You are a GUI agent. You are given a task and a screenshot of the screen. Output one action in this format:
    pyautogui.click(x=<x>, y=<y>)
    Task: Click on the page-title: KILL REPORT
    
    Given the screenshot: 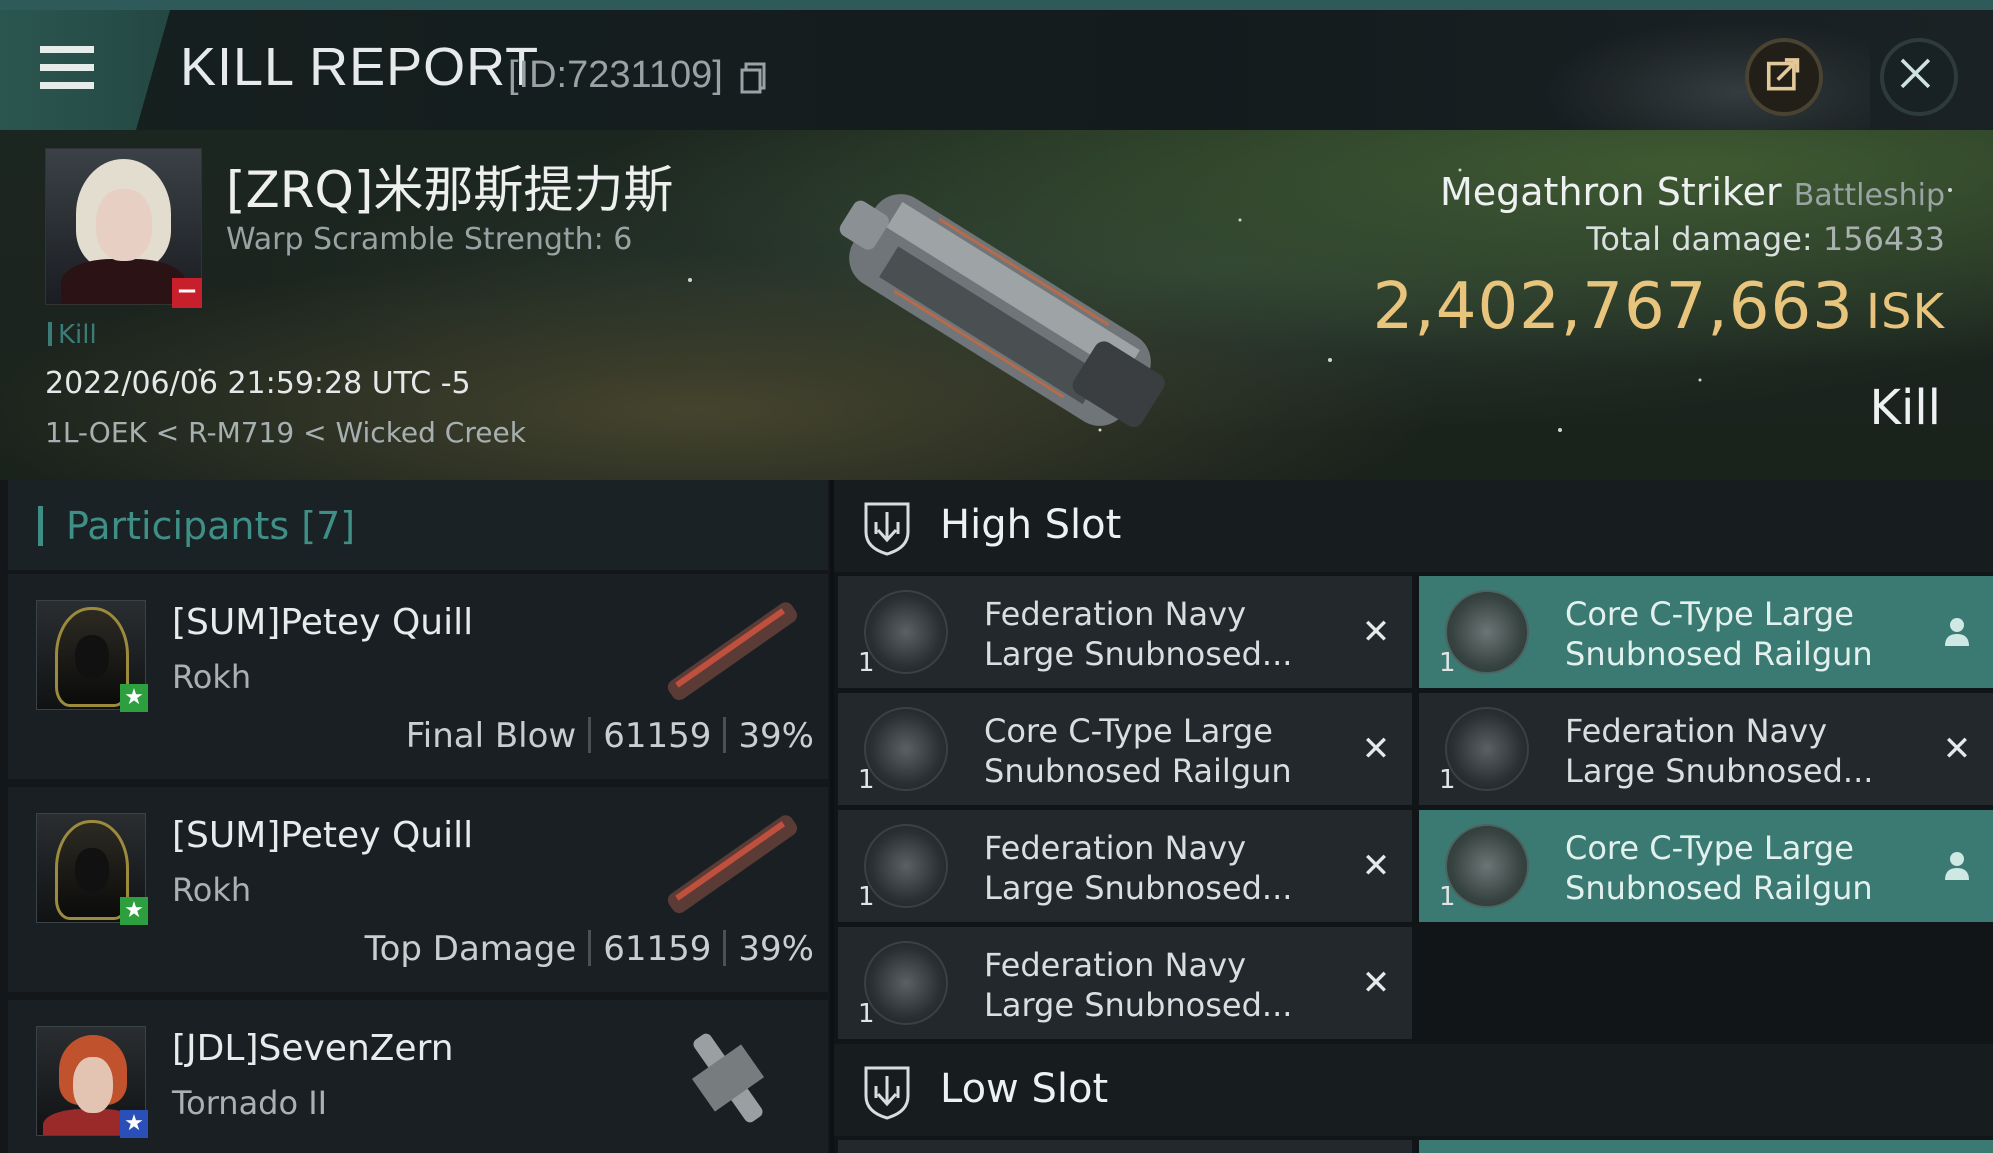 What is the action you would take?
    pyautogui.click(x=360, y=67)
    